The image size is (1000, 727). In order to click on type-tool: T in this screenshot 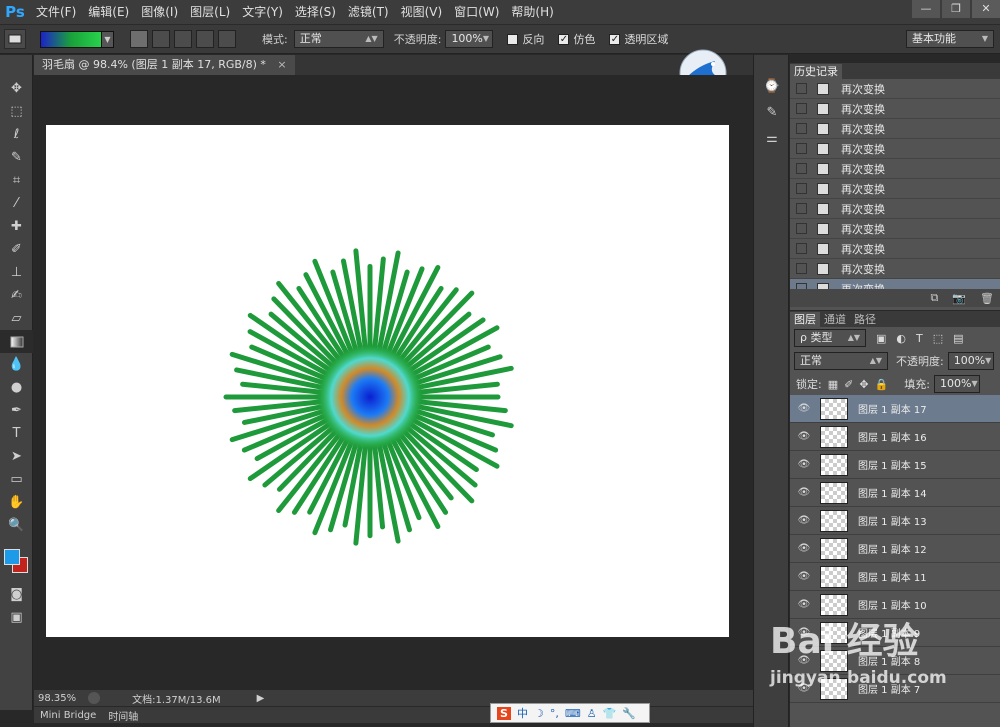, I will do `click(16, 433)`.